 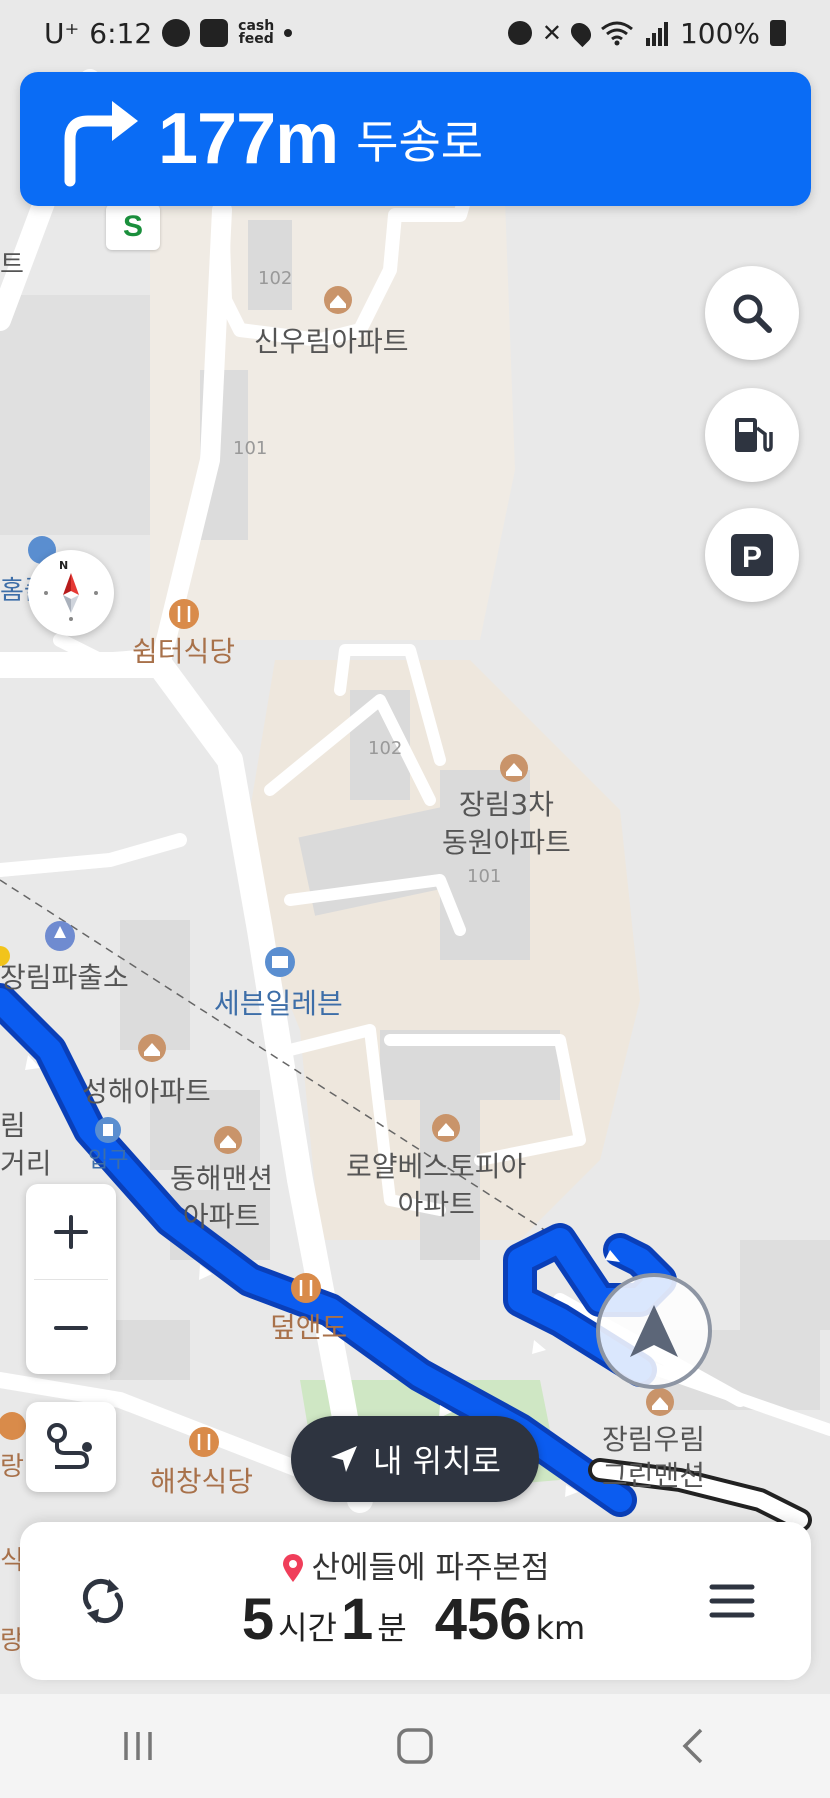 I want to click on plus-icon, so click(x=71, y=1231).